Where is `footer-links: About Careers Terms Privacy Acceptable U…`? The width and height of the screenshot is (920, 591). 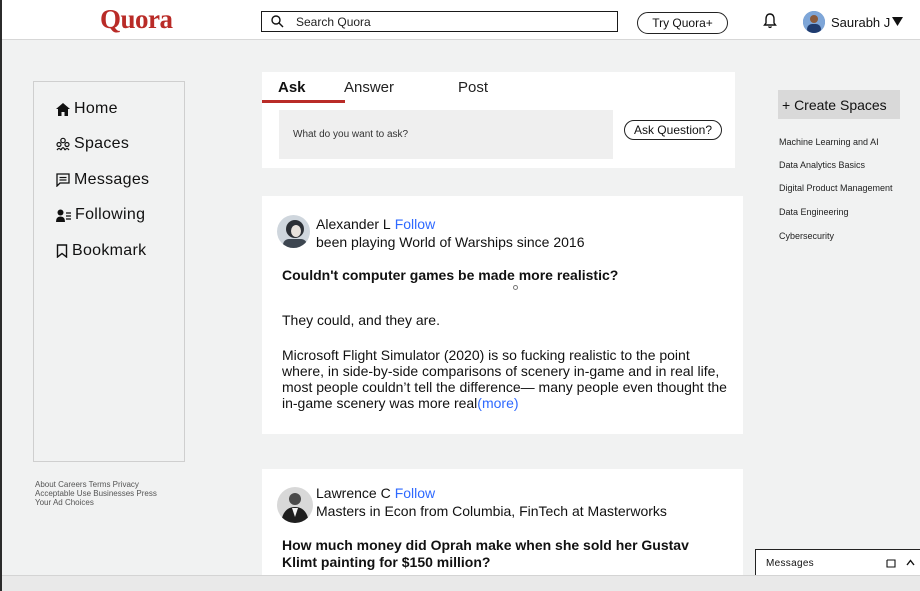
footer-links: About Careers Terms Privacy Acceptable U… is located at coordinates (110, 493).